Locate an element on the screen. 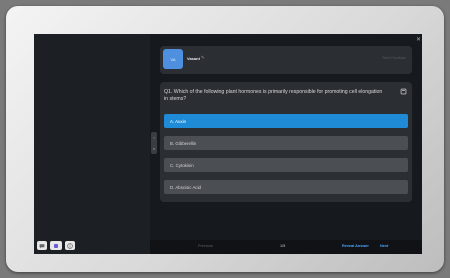 Image resolution: width=450 pixels, height=278 pixels. question-footer: Previous 1/5 Reveal Answer Next is located at coordinates (286, 247).